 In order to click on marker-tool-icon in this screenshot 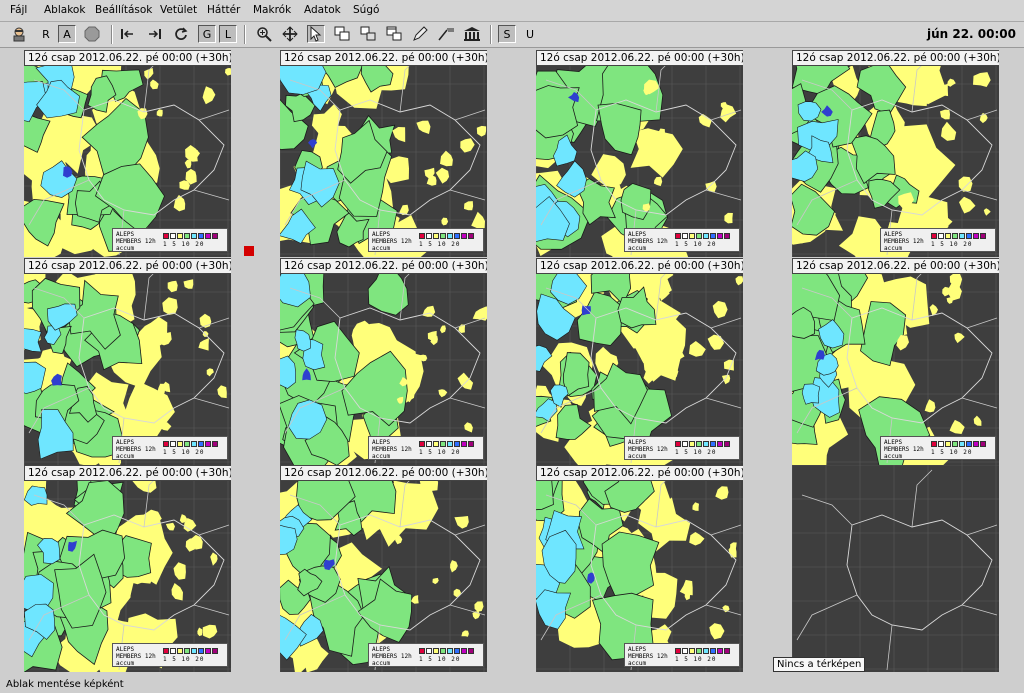, I will do `click(446, 34)`.